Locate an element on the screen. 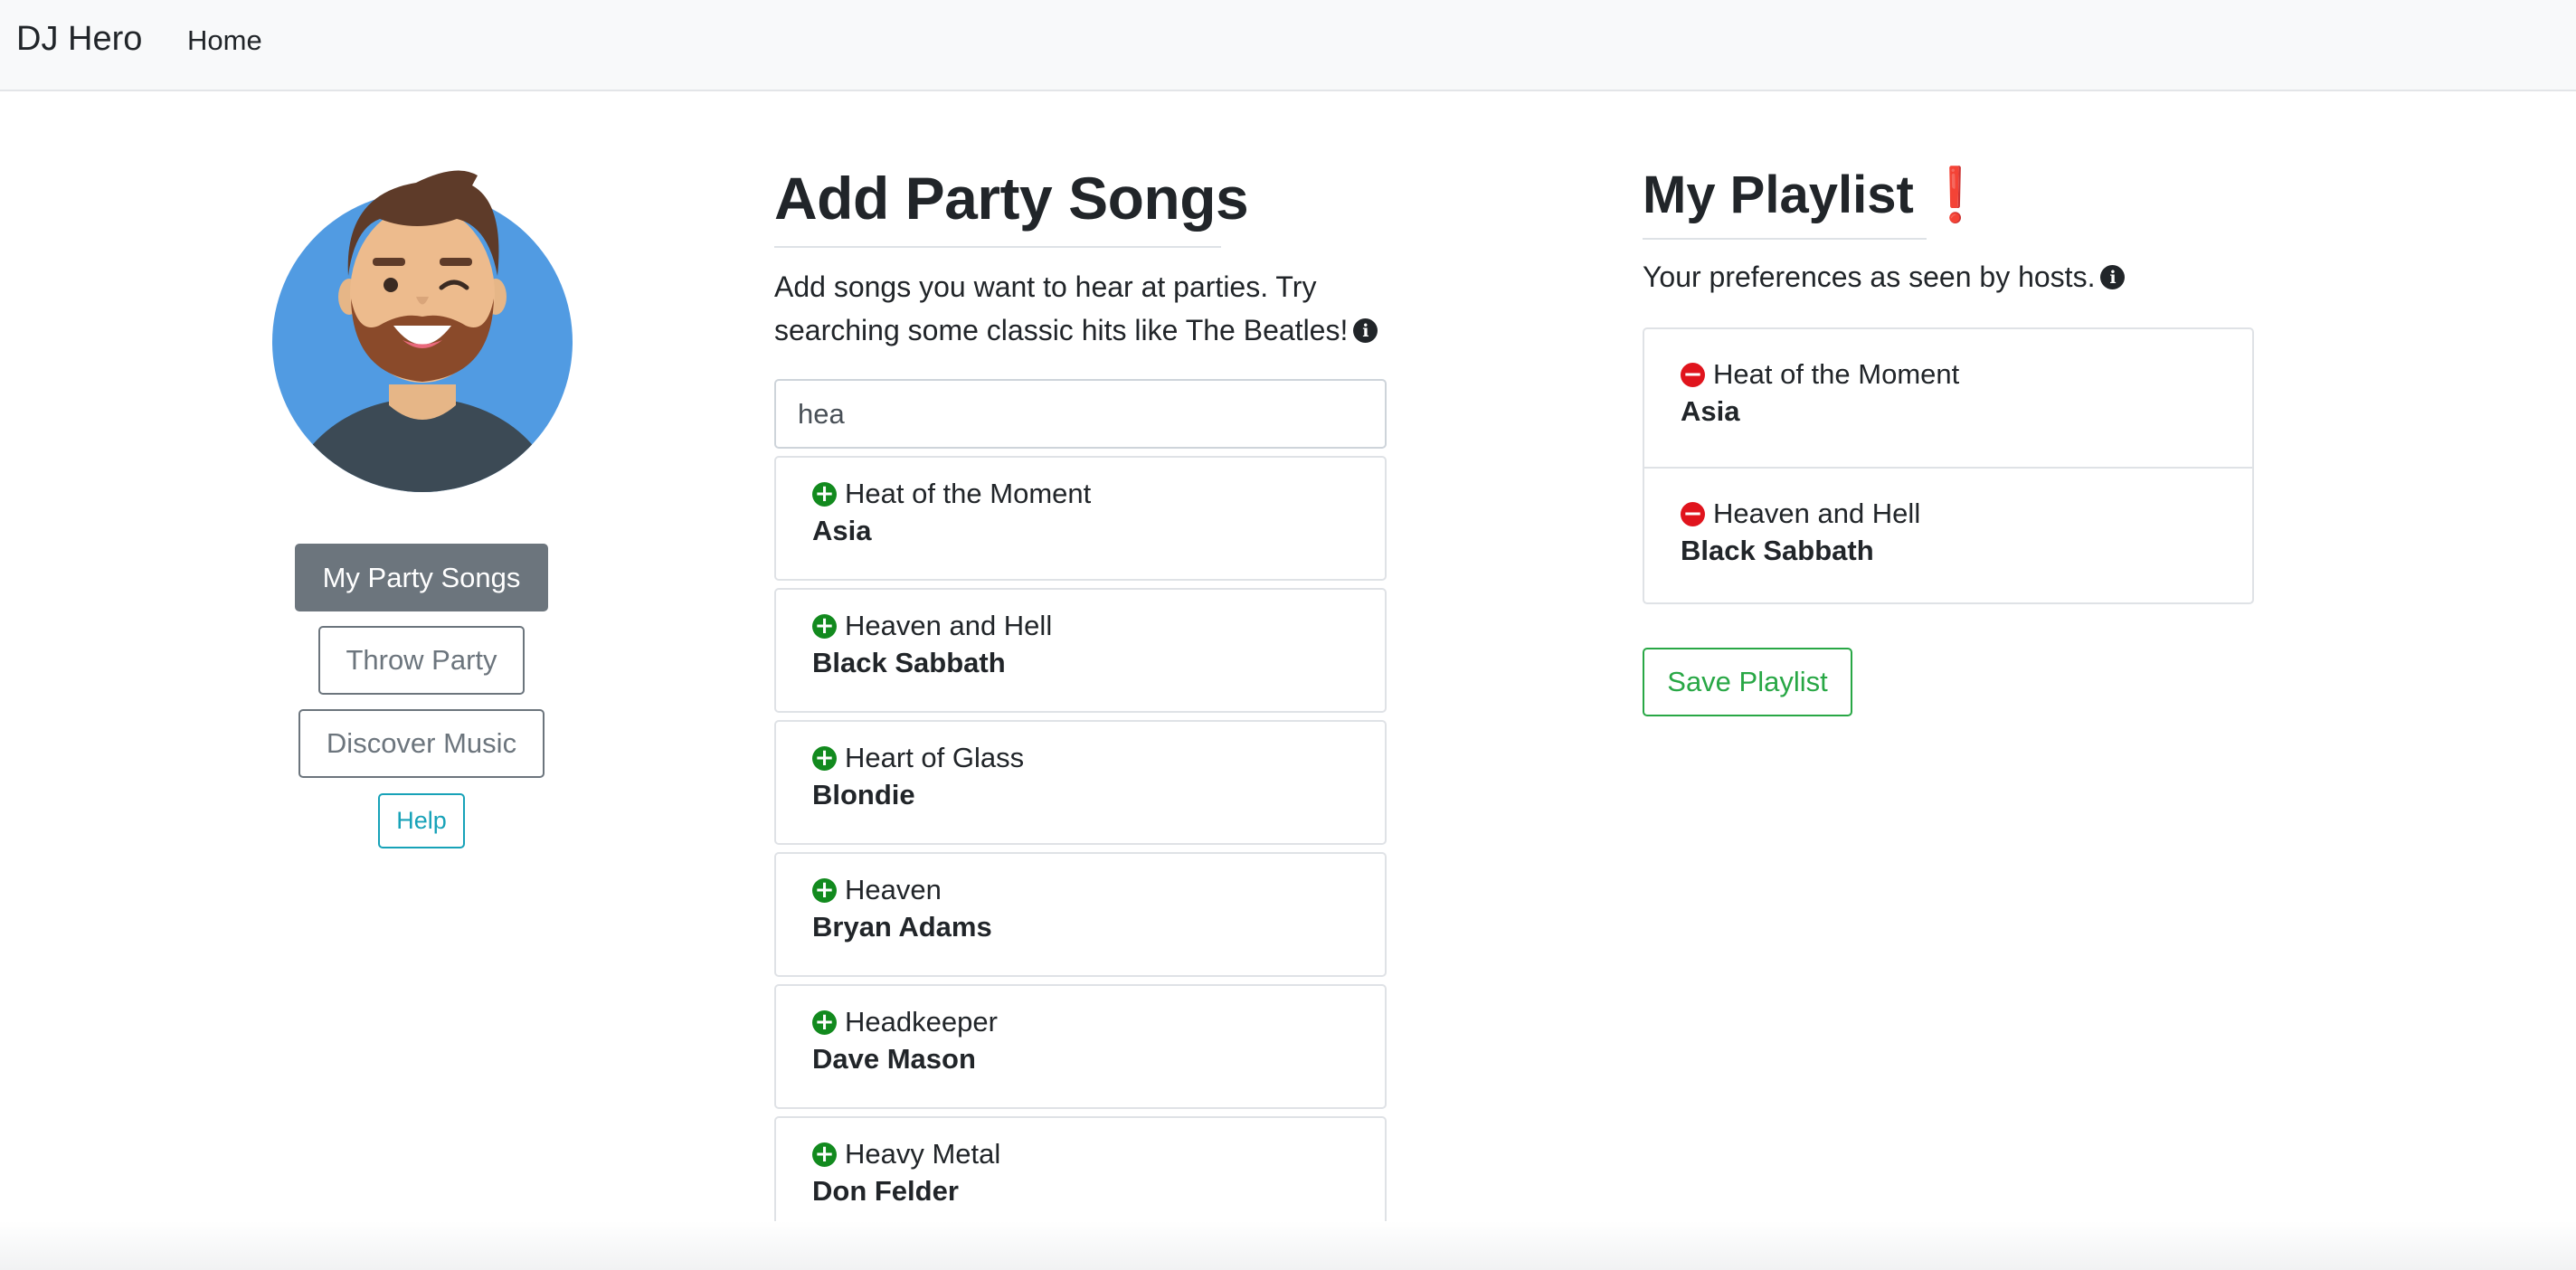 This screenshot has width=2576, height=1270. song-search-input is located at coordinates (1081, 414).